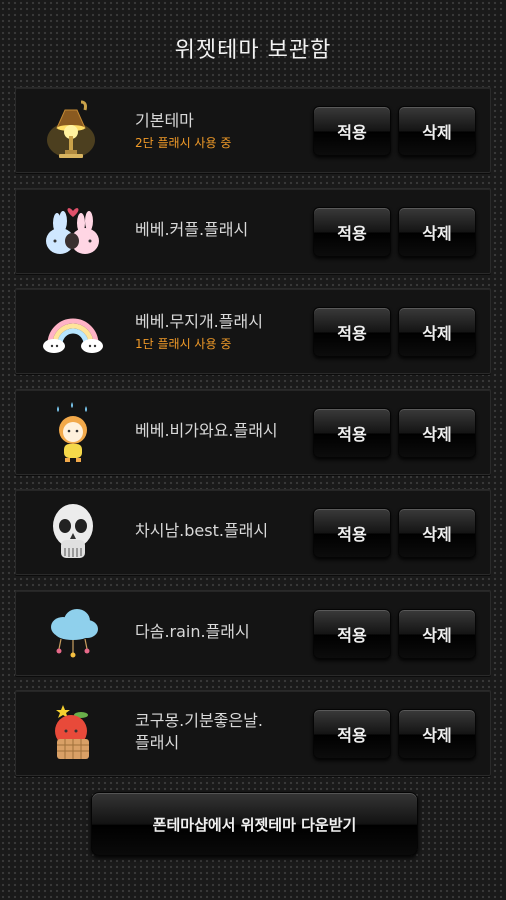 The image size is (506, 900). Describe the element at coordinates (73, 331) in the screenshot. I see `rainbow-icon` at that location.